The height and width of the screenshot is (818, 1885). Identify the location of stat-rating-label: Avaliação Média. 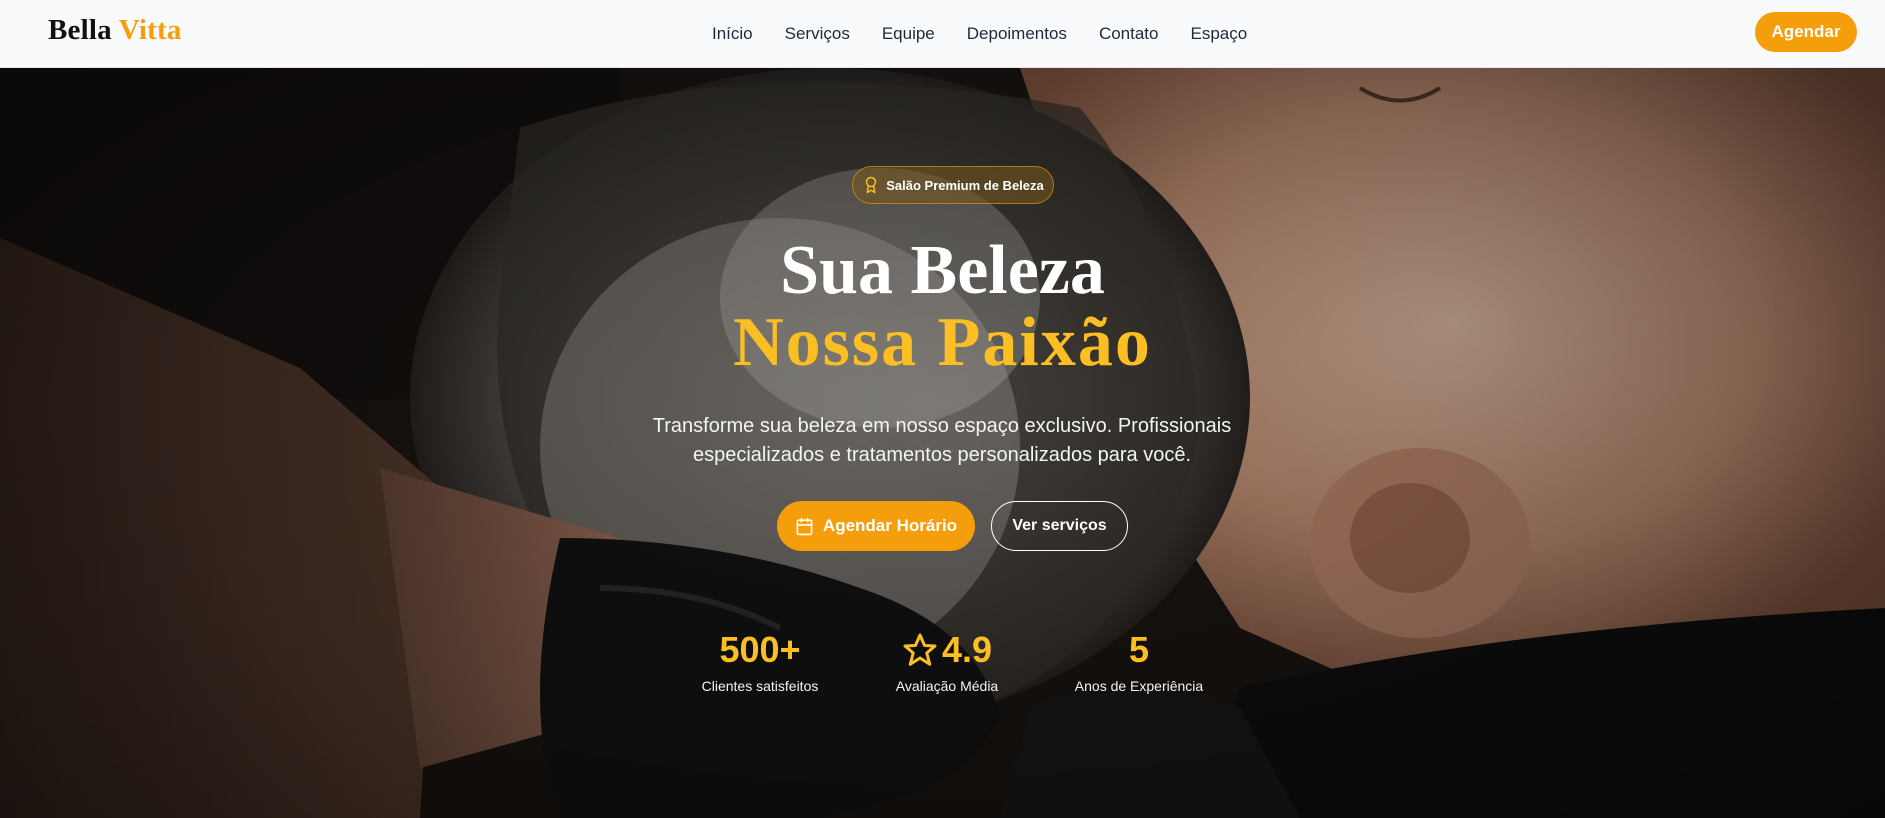
(947, 686).